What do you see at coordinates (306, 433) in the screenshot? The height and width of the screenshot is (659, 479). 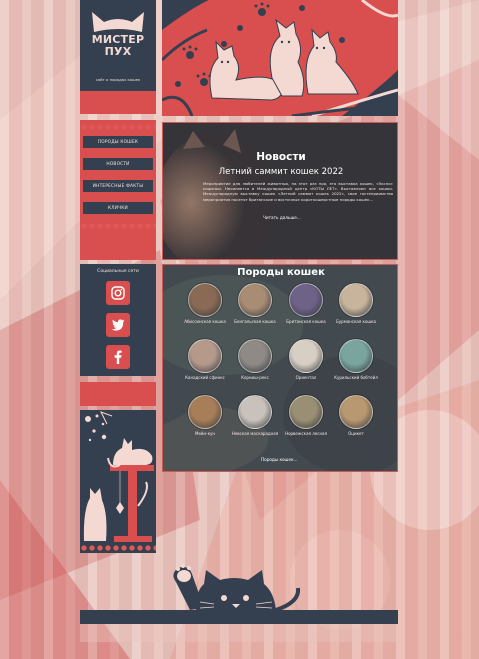 I see `breed-name: Норвежская лесная` at bounding box center [306, 433].